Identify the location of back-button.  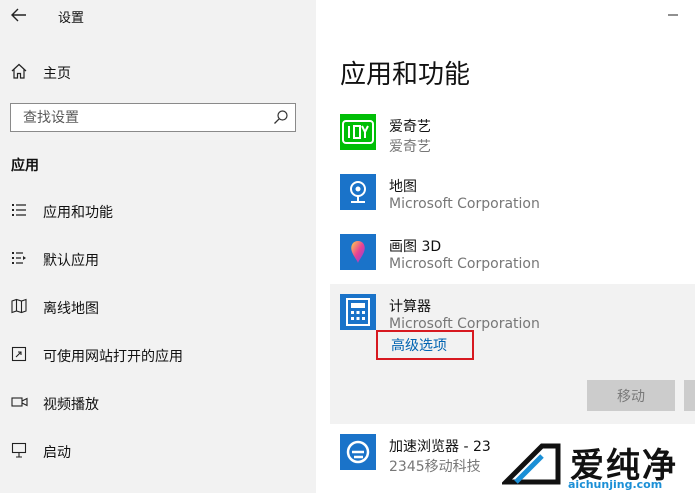
(19, 15).